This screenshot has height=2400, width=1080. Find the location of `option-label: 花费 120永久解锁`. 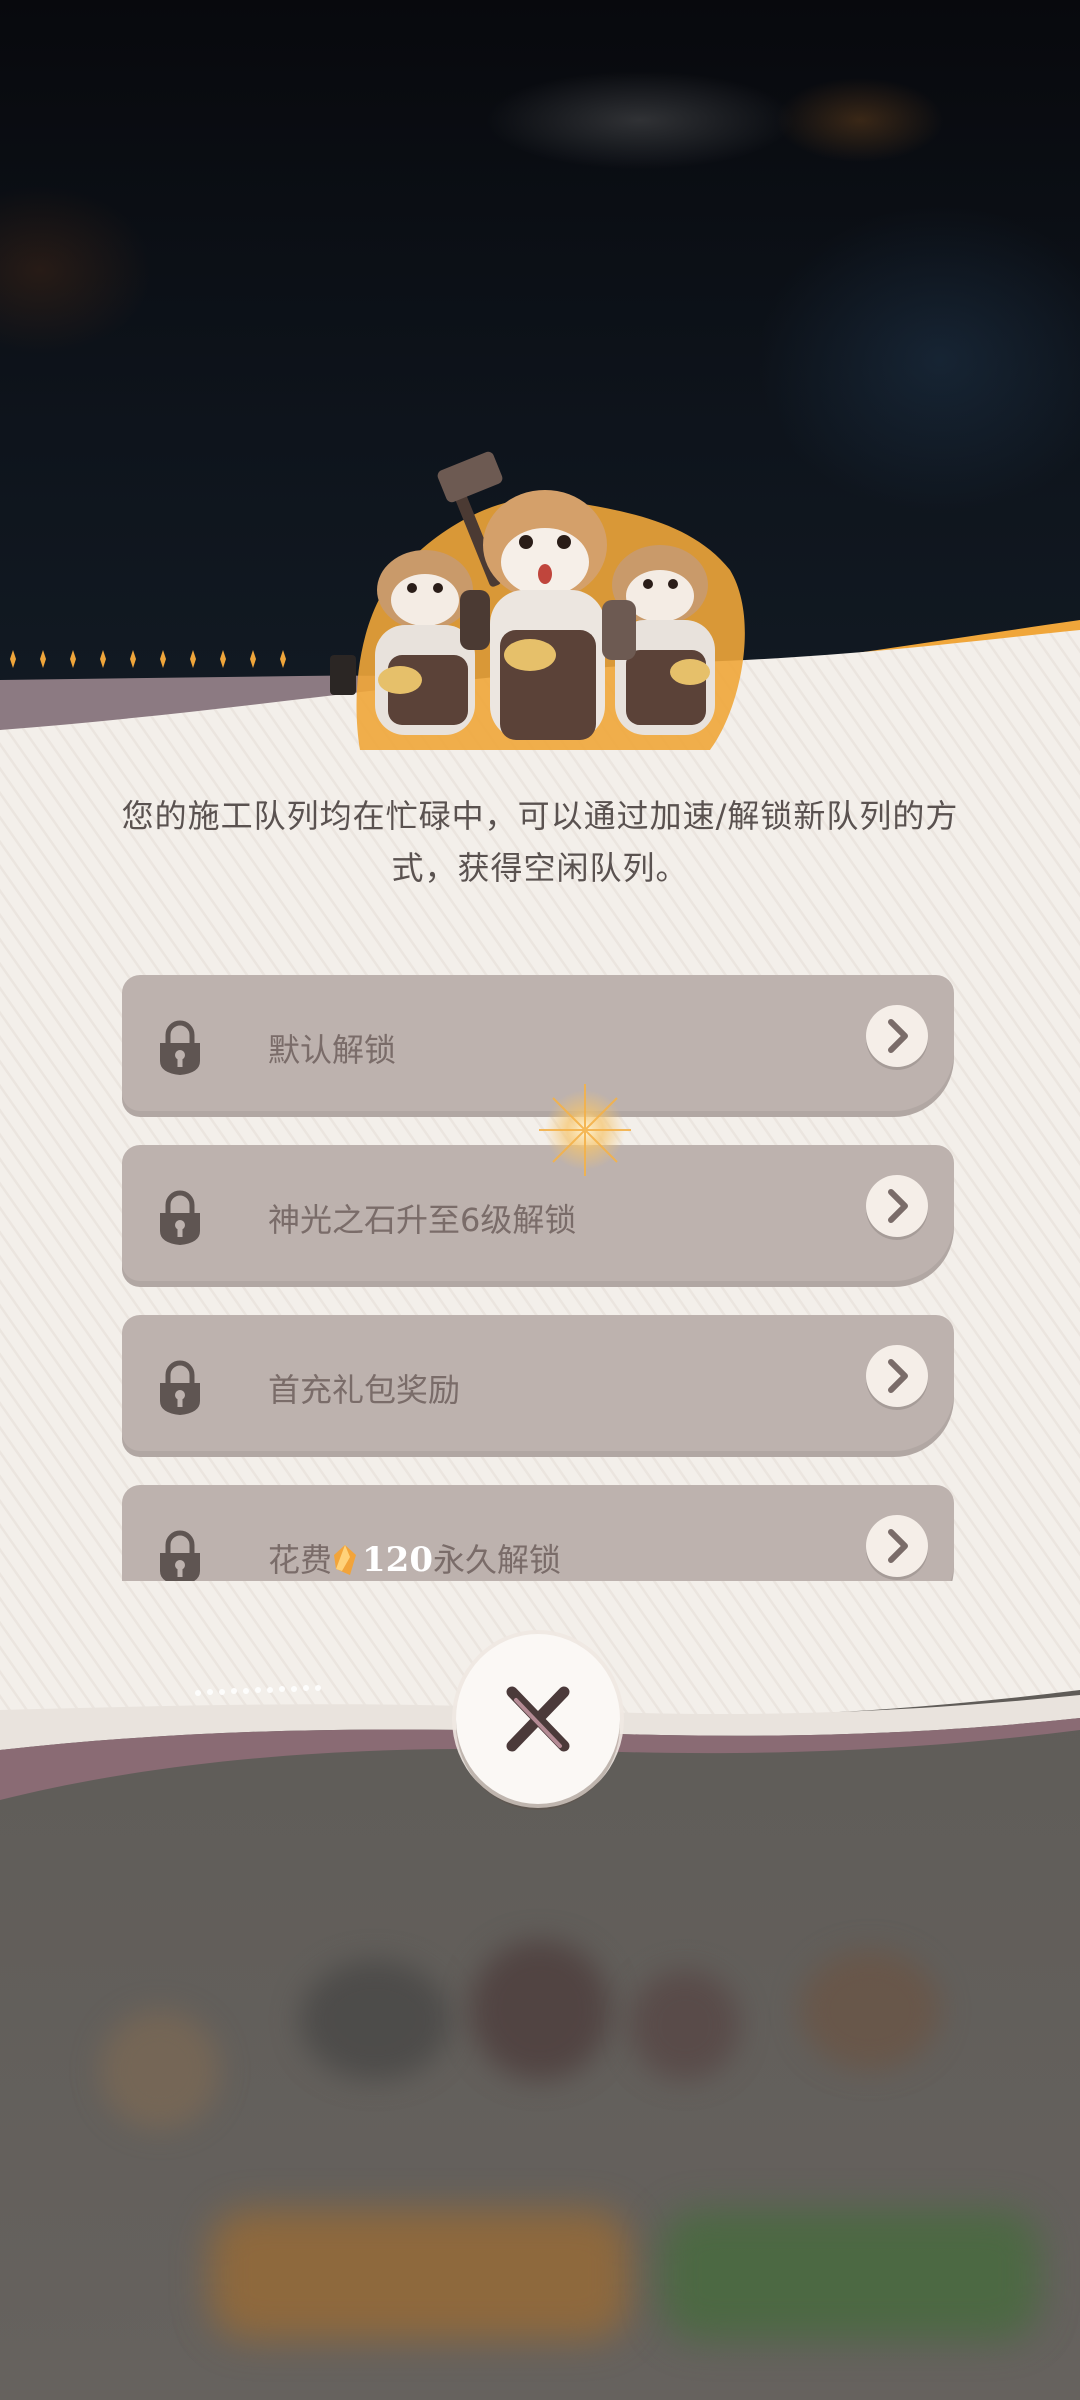

option-label: 花费 120永久解锁 is located at coordinates (414, 1558).